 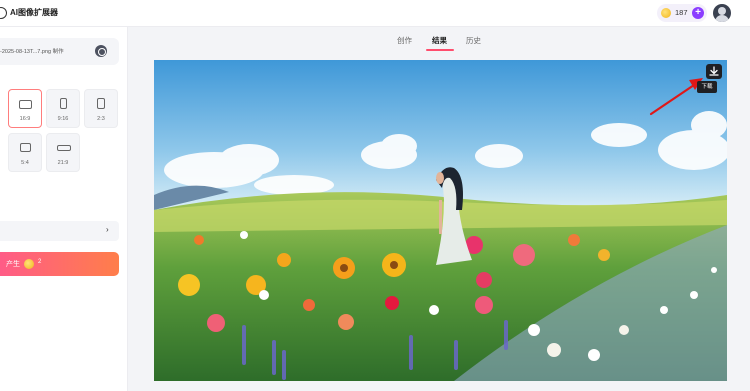 I want to click on download-button, so click(x=714, y=71).